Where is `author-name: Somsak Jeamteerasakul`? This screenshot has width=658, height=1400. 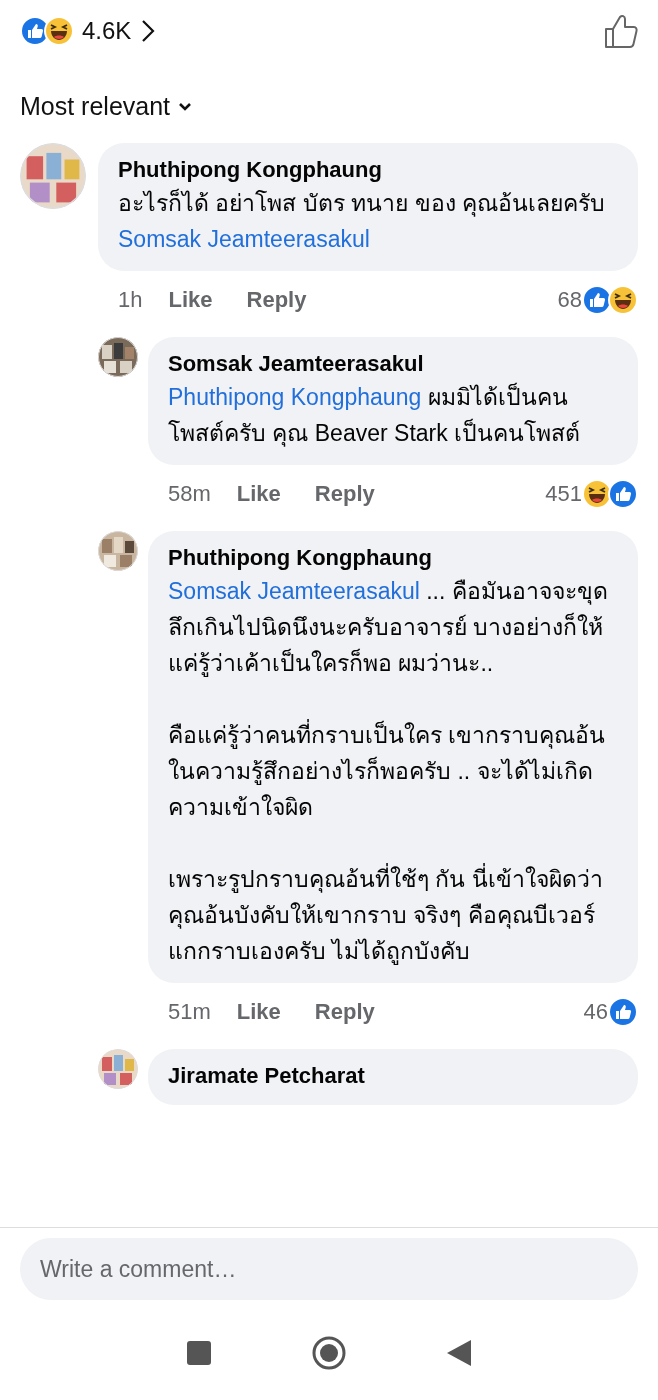
author-name: Somsak Jeamteerasakul is located at coordinates (393, 364).